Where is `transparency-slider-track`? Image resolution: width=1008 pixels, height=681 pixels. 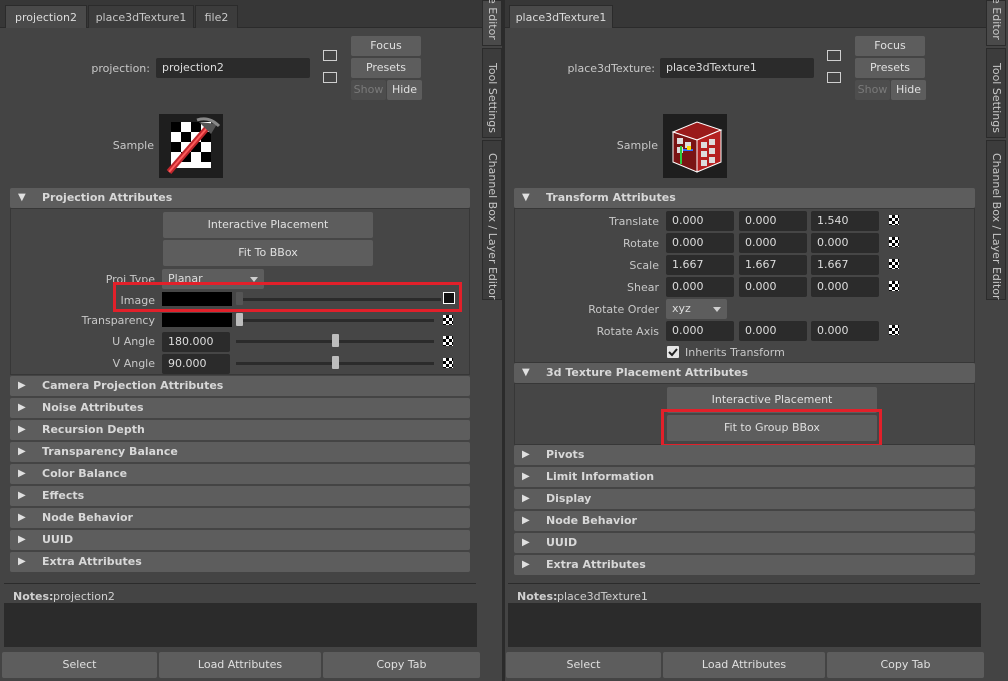 transparency-slider-track is located at coordinates (335, 320).